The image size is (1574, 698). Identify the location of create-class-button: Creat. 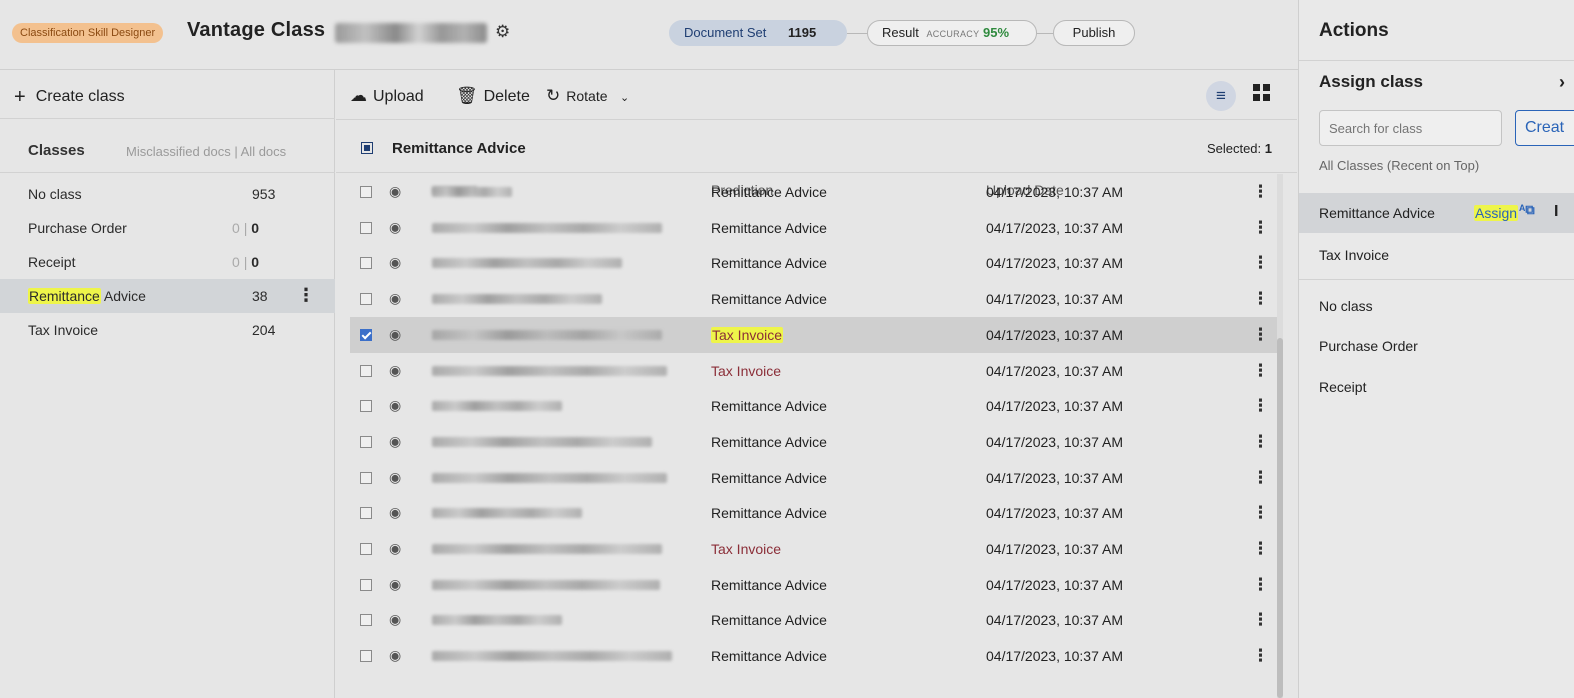
(1544, 128).